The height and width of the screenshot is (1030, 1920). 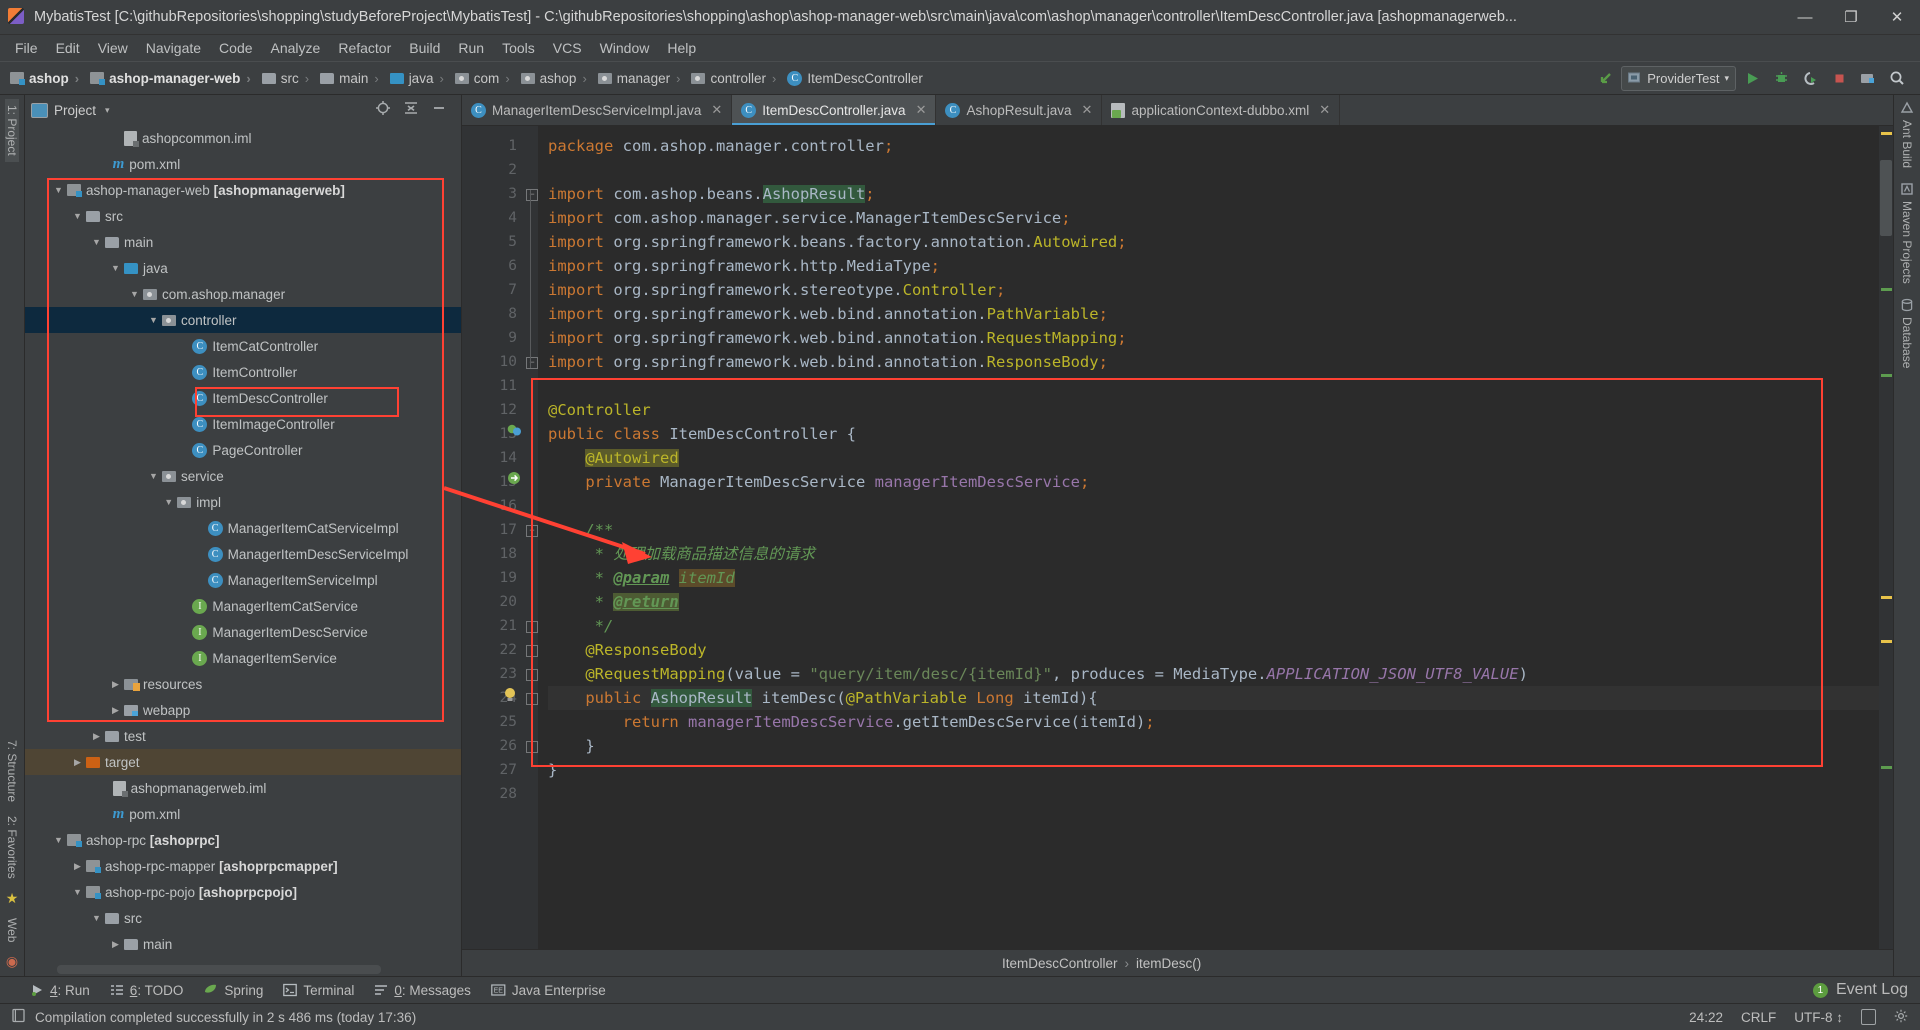 What do you see at coordinates (1907, 242) in the screenshot?
I see `tool-window-maven-projects: Maven Projects` at bounding box center [1907, 242].